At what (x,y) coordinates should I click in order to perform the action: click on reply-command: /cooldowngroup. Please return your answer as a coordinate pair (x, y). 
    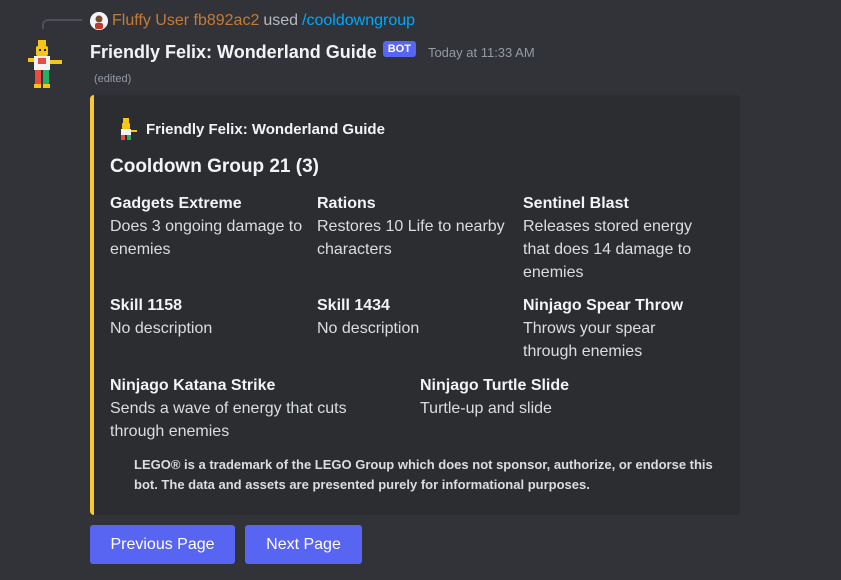
    Looking at the image, I should click on (358, 21).